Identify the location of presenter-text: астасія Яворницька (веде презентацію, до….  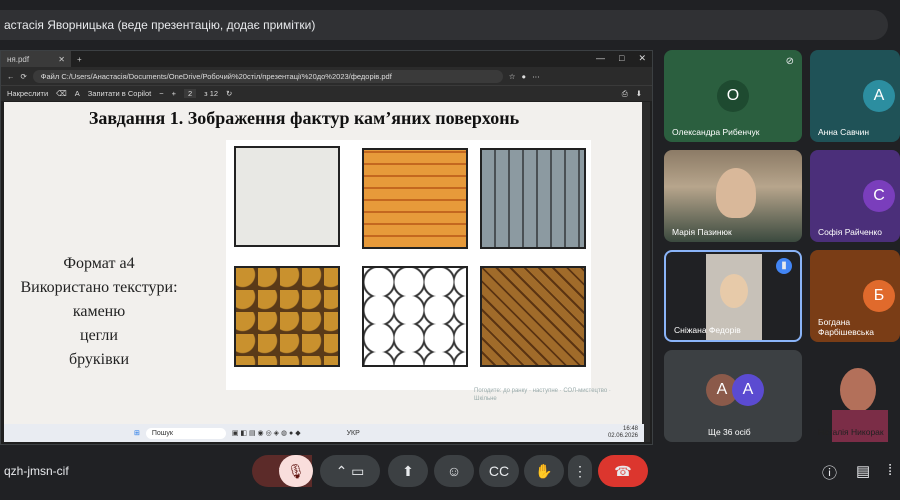
(160, 25).